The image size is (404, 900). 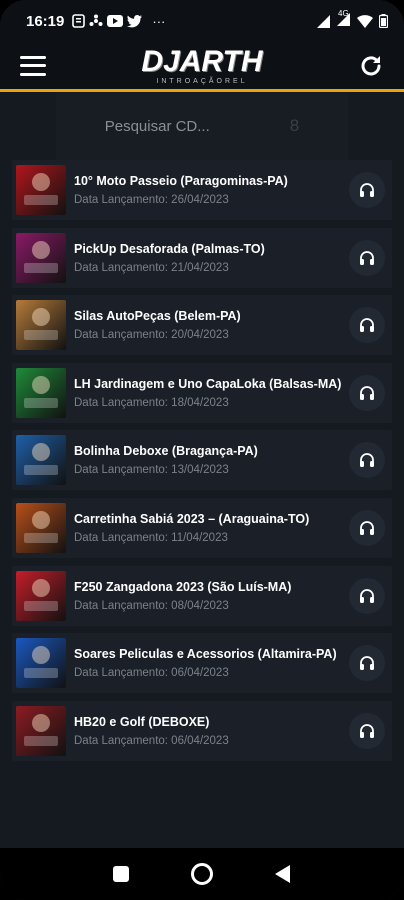 I want to click on doc-icon, so click(x=79, y=21).